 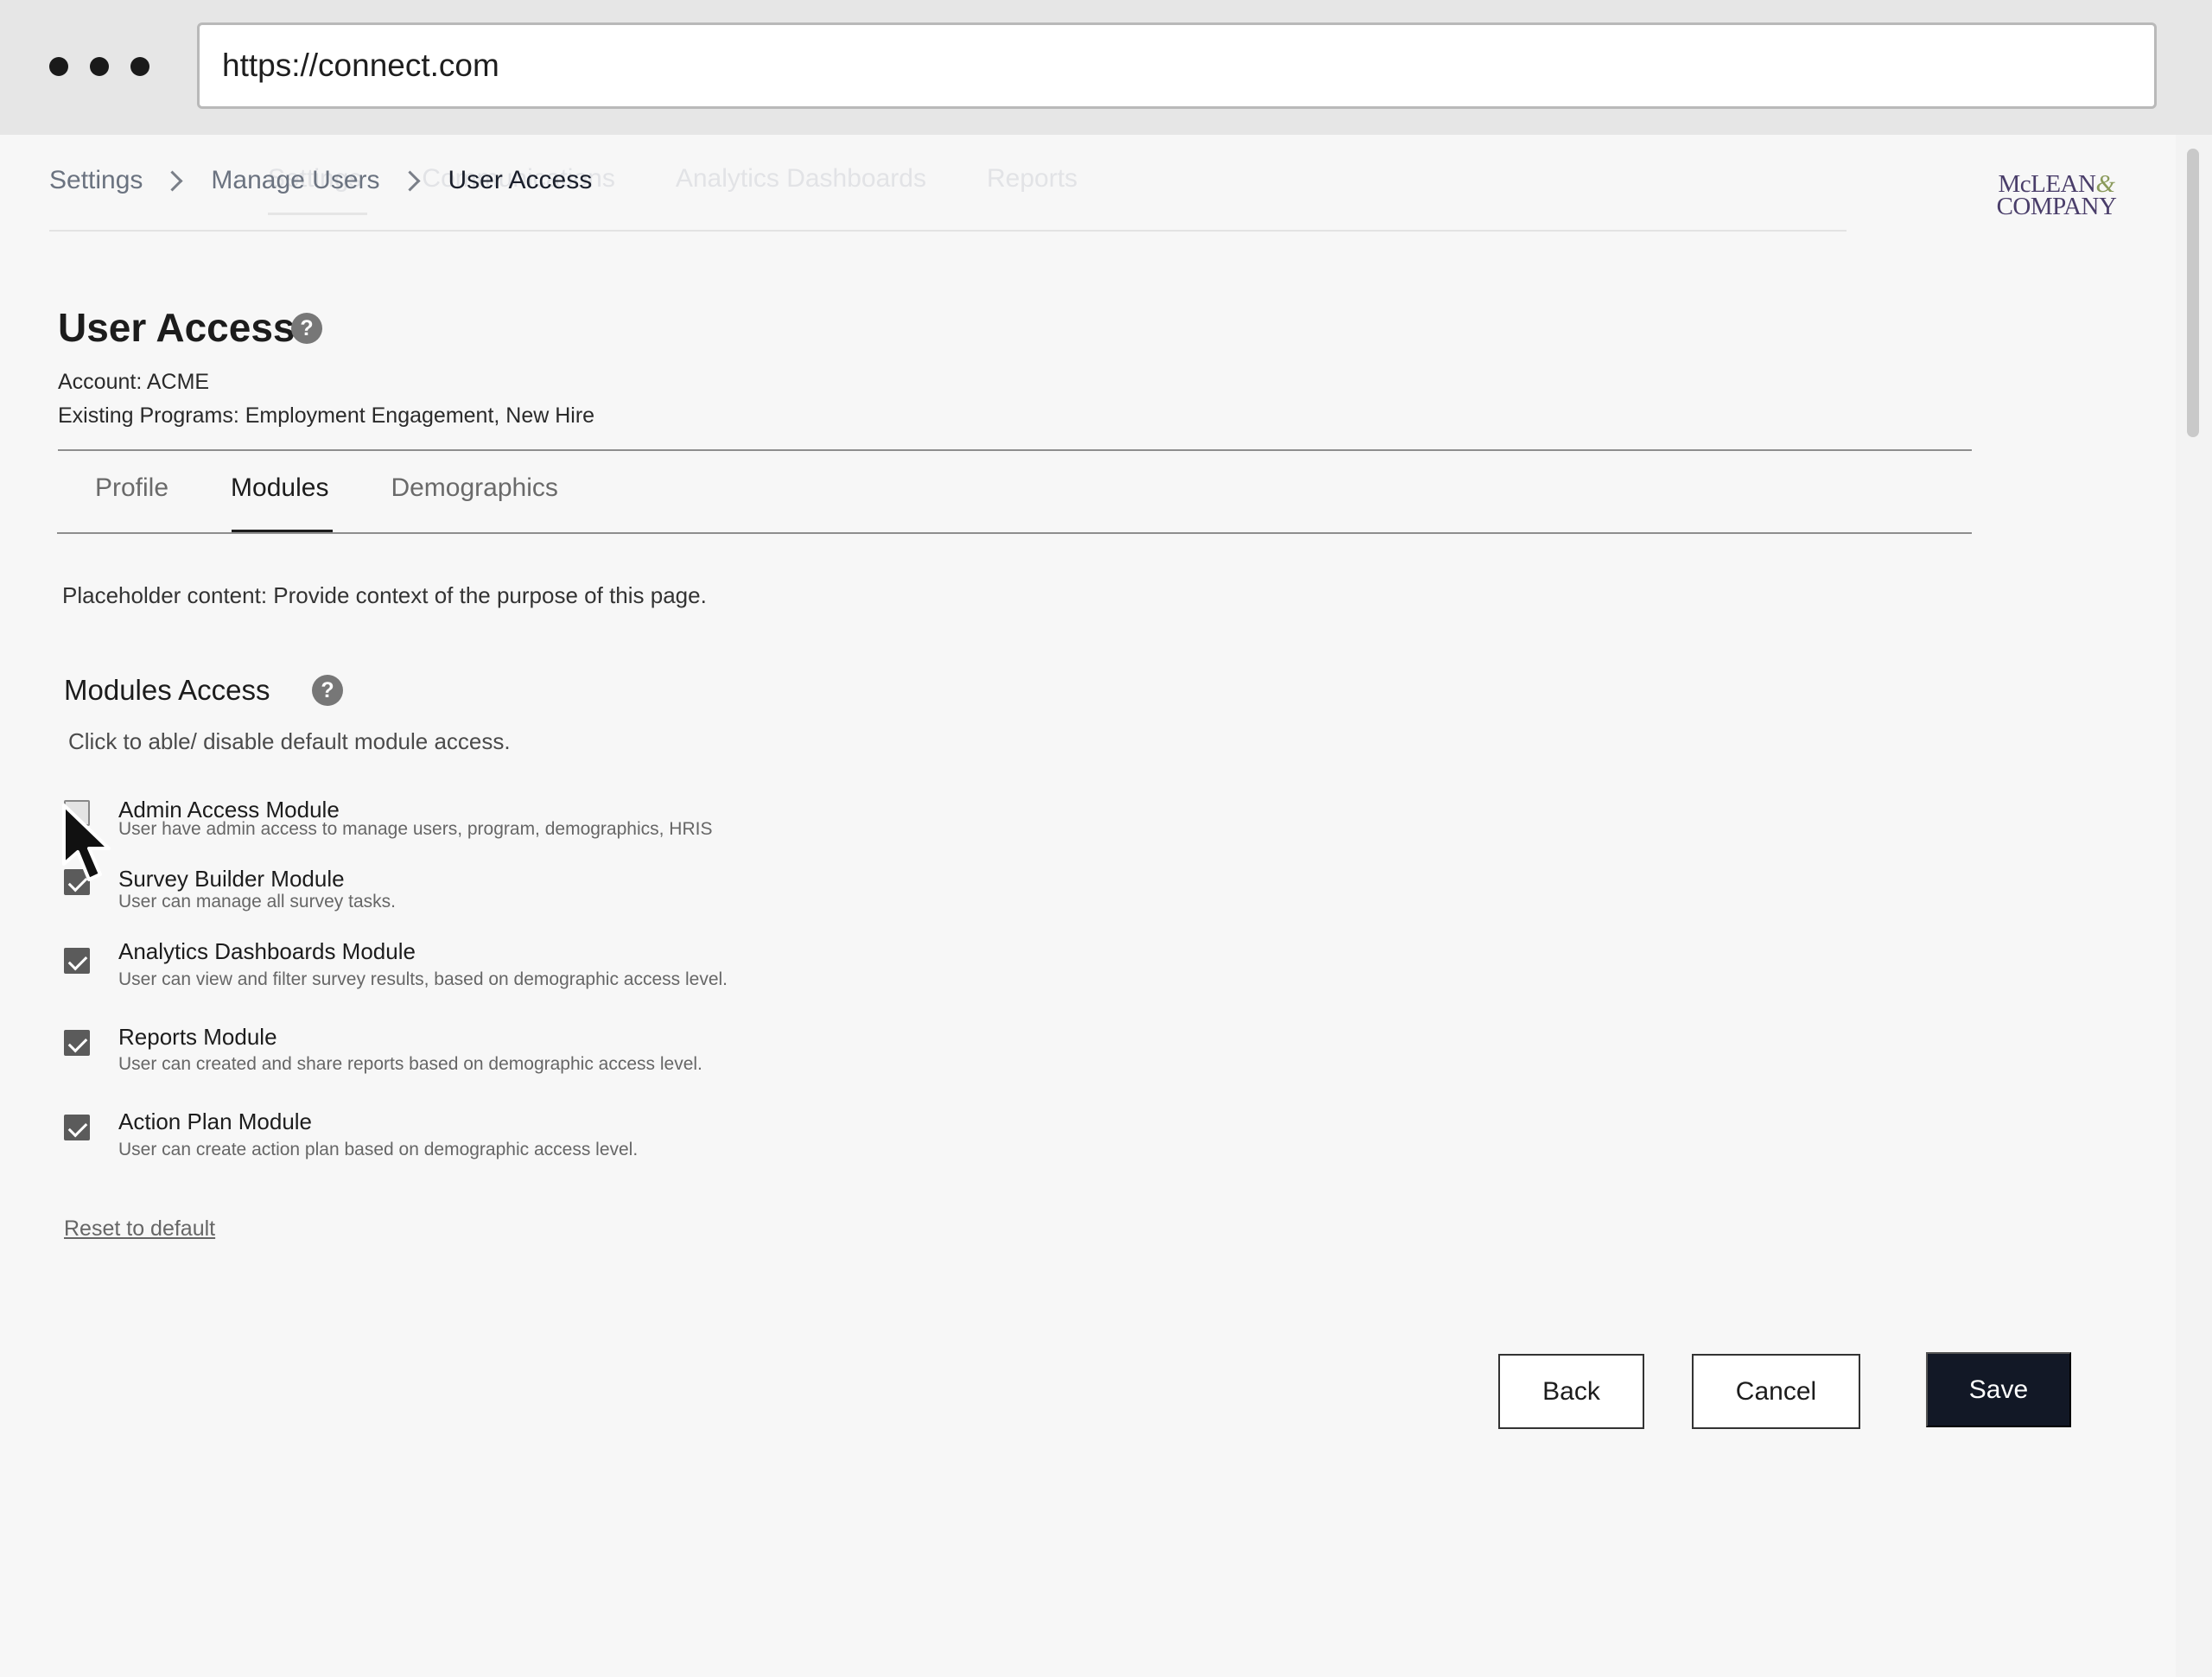 I want to click on url-text: https://connect.com, so click(x=360, y=65).